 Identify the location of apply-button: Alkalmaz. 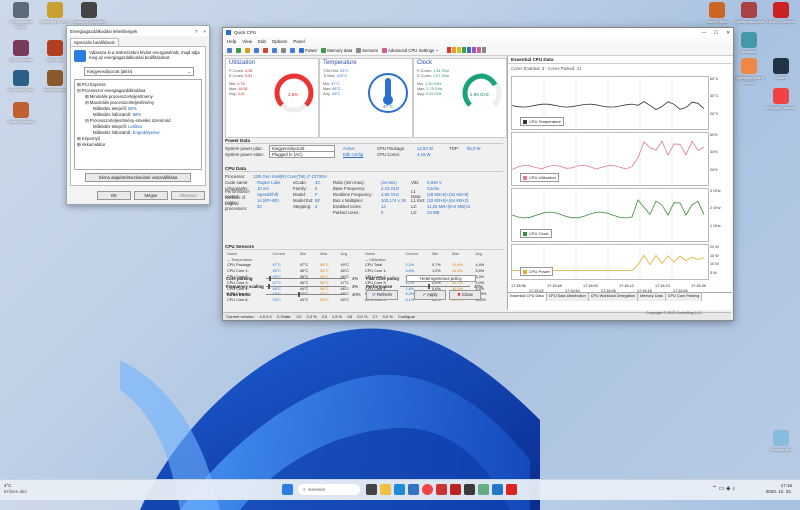
(188, 195).